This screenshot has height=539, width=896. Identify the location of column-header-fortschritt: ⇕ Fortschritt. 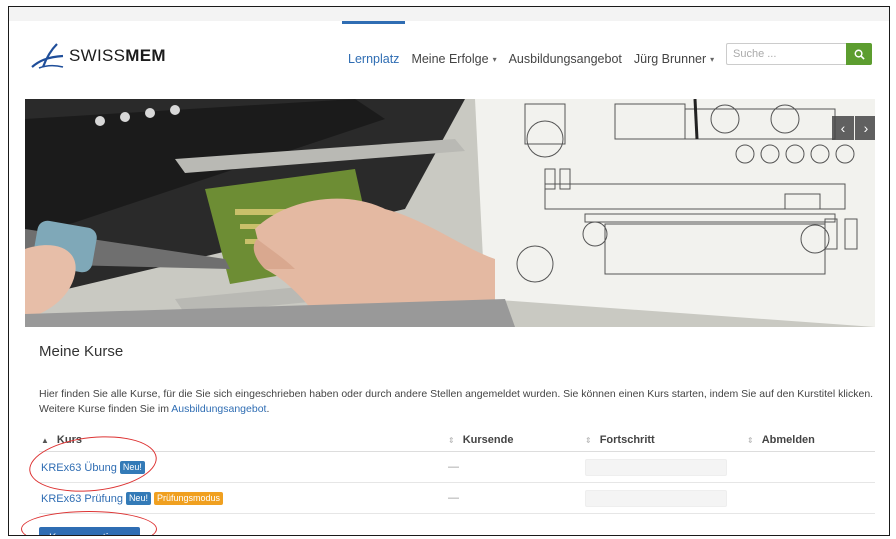
(664, 440).